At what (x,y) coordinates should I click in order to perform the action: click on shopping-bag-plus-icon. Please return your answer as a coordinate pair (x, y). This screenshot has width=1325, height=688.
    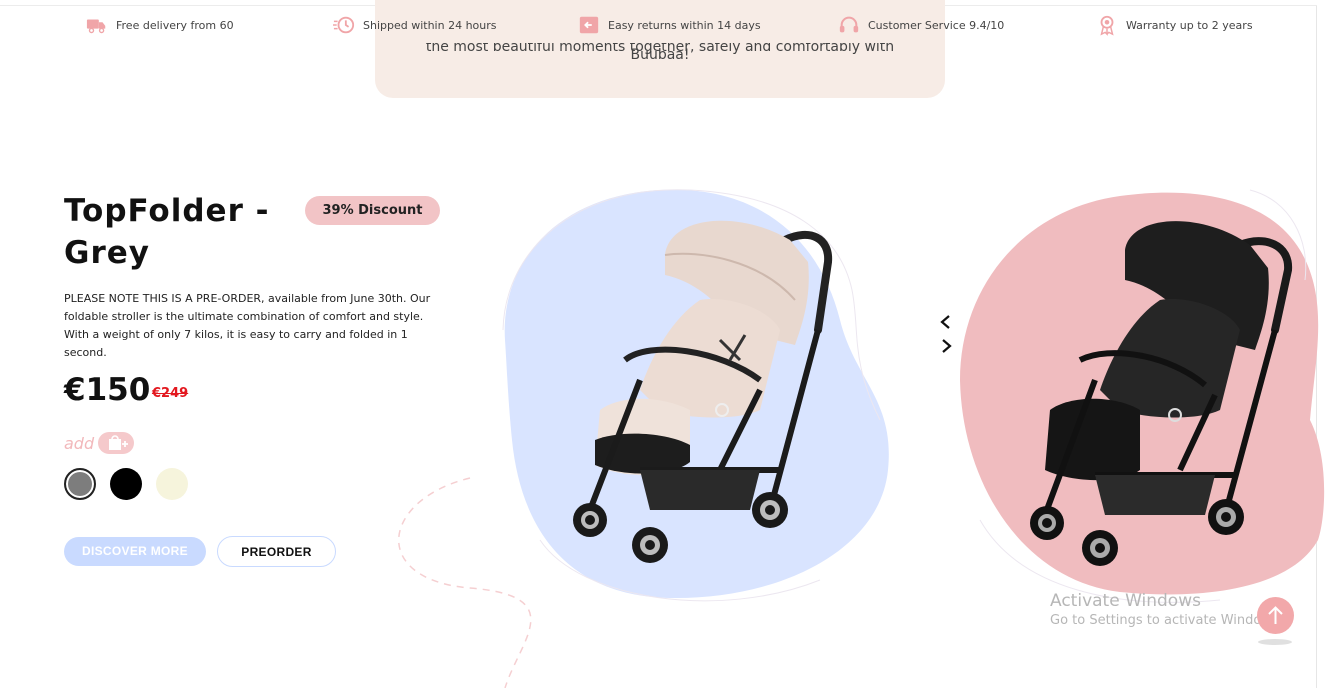
    Looking at the image, I should click on (116, 443).